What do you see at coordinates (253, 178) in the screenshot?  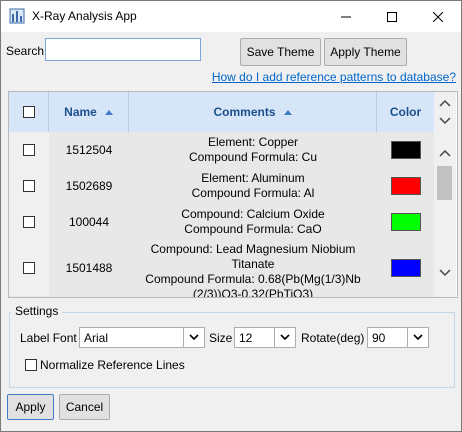 I see `comment-line: Element: Aluminum` at bounding box center [253, 178].